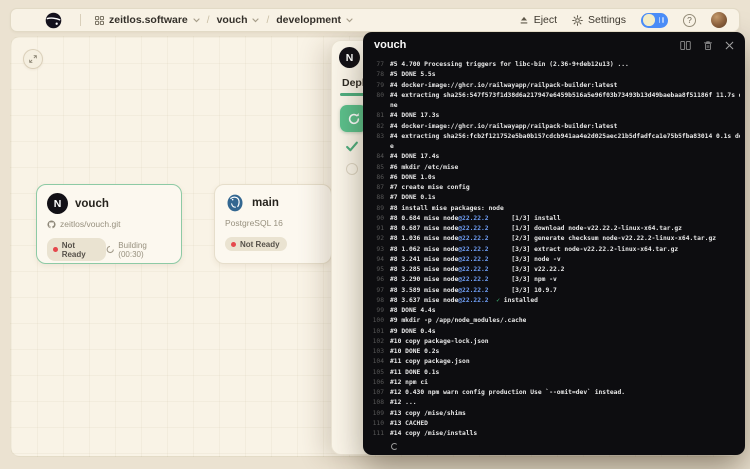 This screenshot has height=469, width=750. I want to click on vouch-repo-label: zeitlos/vouch.git, so click(90, 224).